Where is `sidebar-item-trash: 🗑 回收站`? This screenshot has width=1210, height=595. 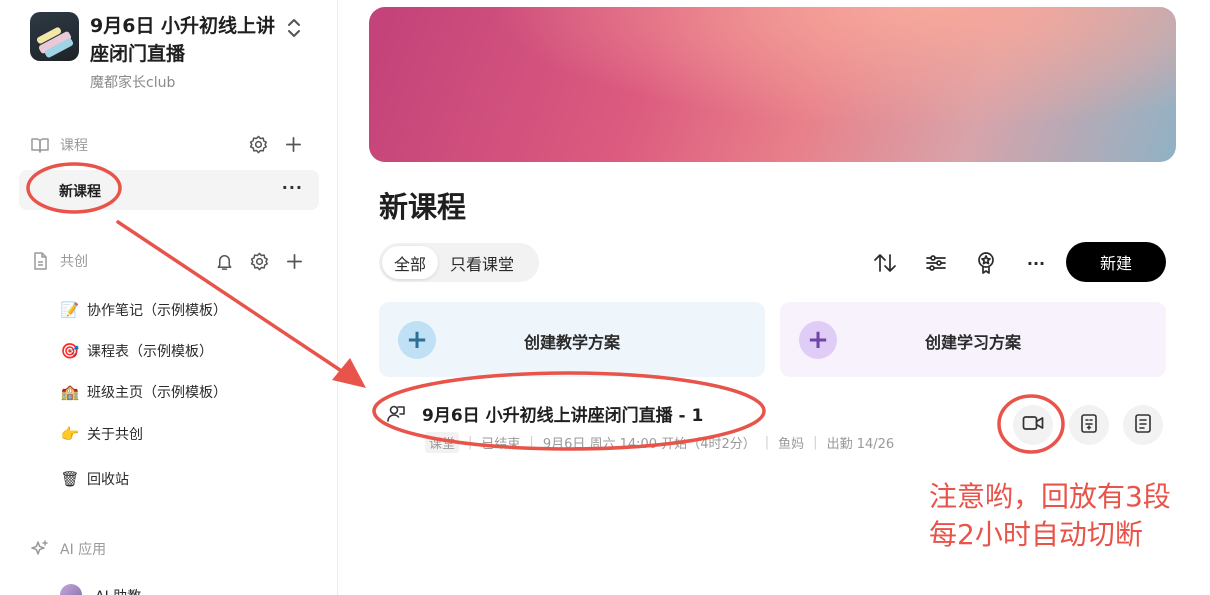
sidebar-item-trash: 🗑 回收站 is located at coordinates (94, 479).